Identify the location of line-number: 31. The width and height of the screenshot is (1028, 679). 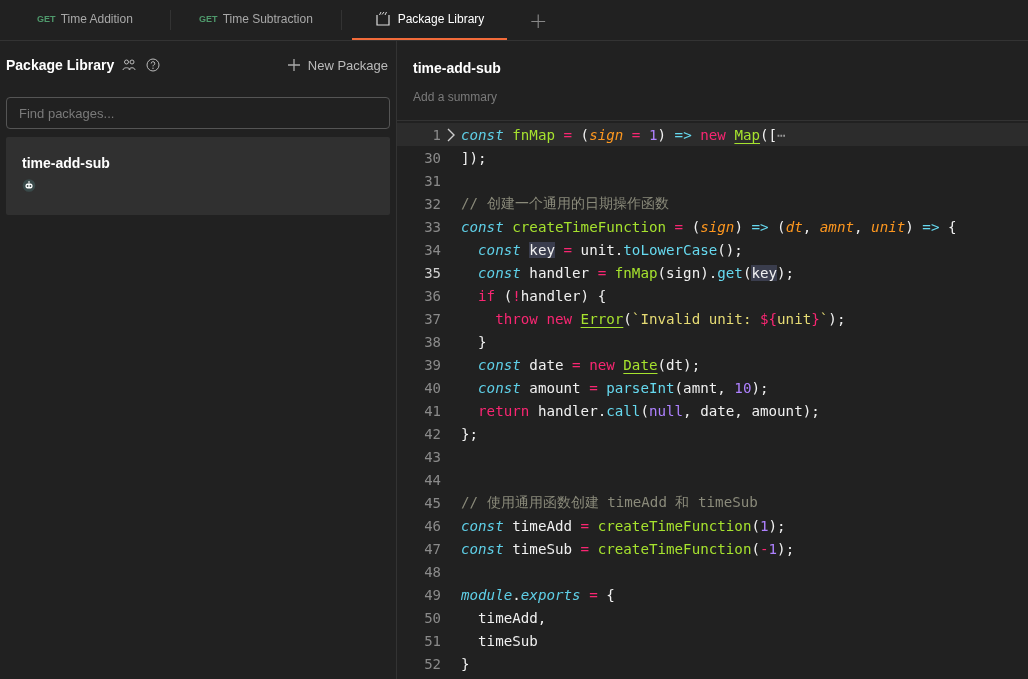
(432, 180).